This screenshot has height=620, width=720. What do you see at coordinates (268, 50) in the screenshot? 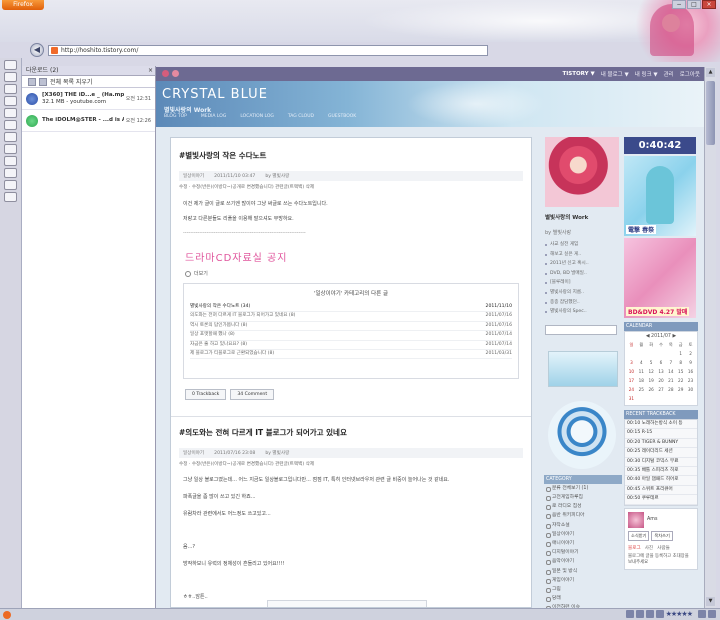
I see `url-bar: http://hoshito.tistory.com/` at bounding box center [268, 50].